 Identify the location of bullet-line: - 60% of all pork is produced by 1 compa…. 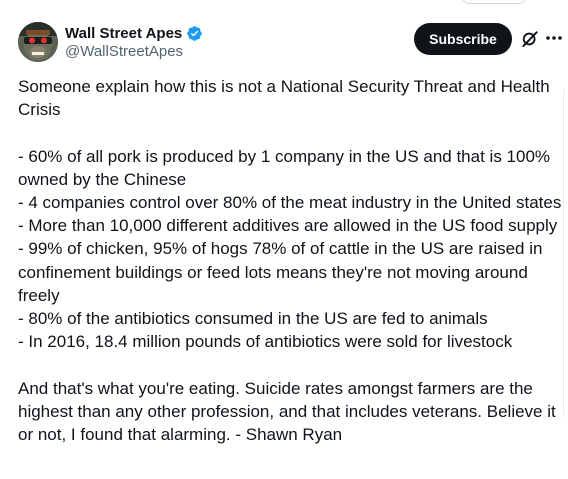
(284, 167).